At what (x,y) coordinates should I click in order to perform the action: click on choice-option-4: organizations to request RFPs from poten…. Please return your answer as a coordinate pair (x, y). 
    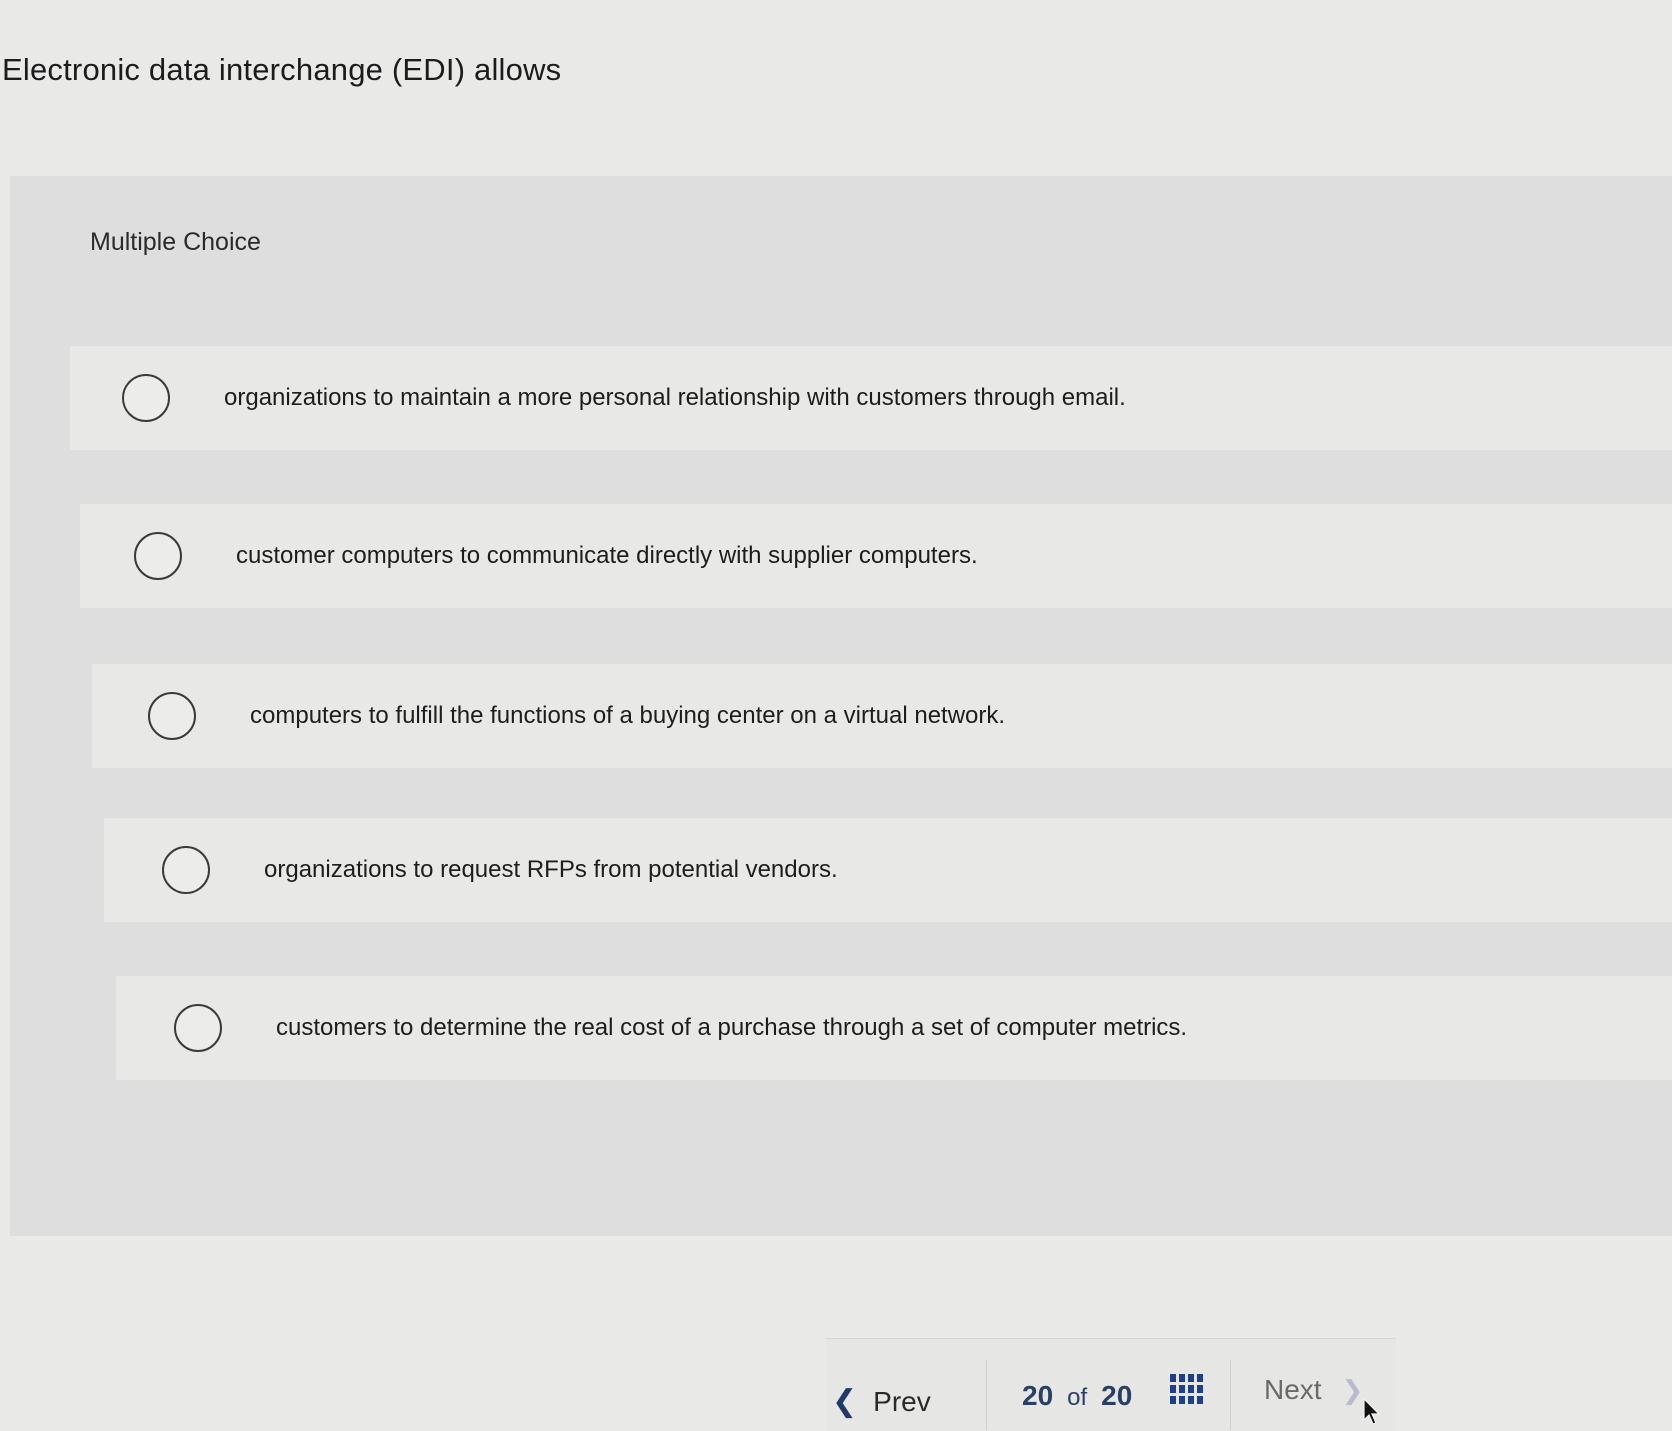
    Looking at the image, I should click on (888, 870).